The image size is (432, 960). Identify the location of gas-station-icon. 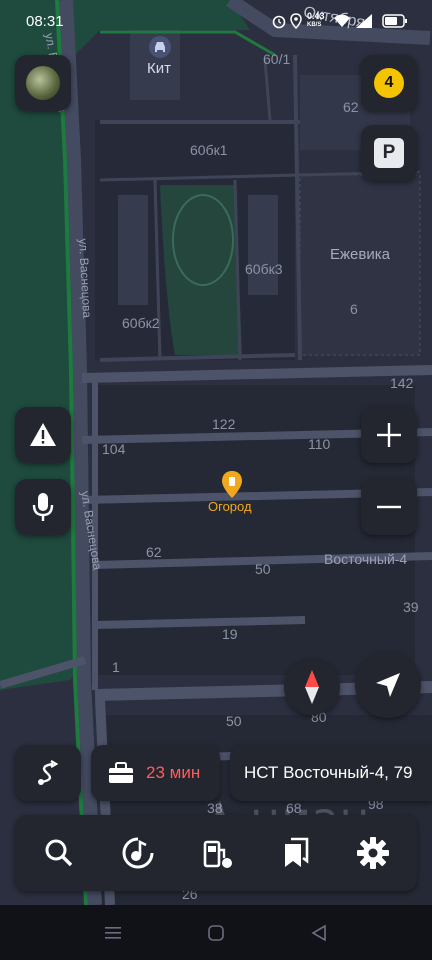
(217, 854).